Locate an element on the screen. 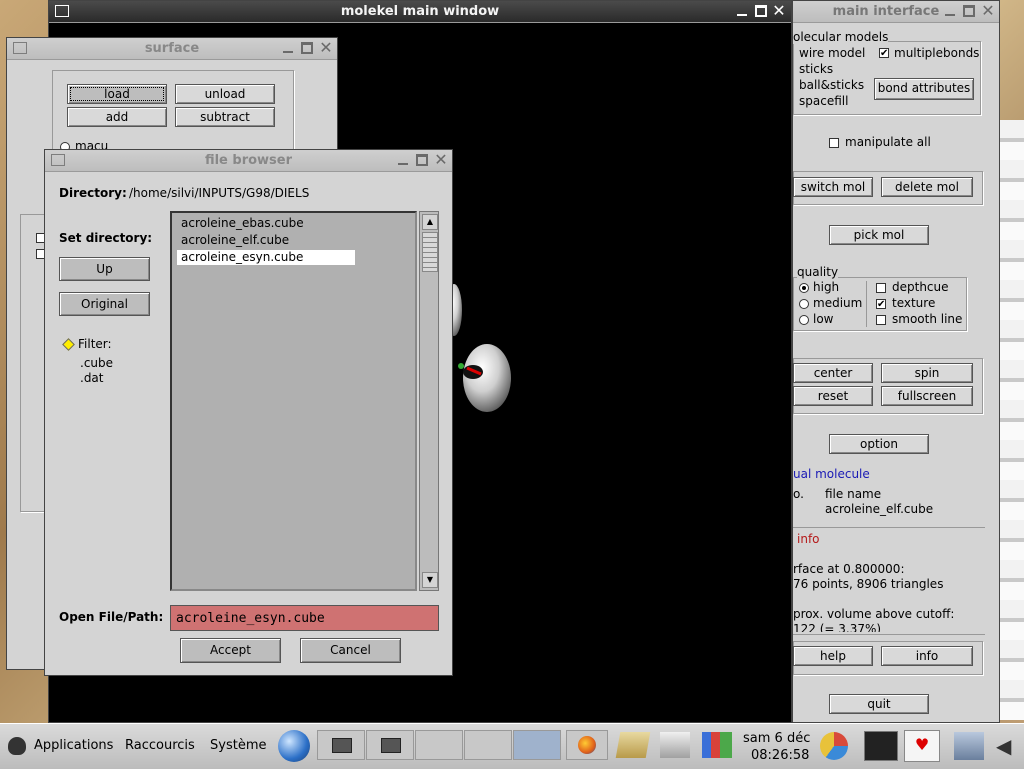 Image resolution: width=1024 pixels, height=769 pixels. open-file-input: acroleine_esyn.cube is located at coordinates (304, 618).